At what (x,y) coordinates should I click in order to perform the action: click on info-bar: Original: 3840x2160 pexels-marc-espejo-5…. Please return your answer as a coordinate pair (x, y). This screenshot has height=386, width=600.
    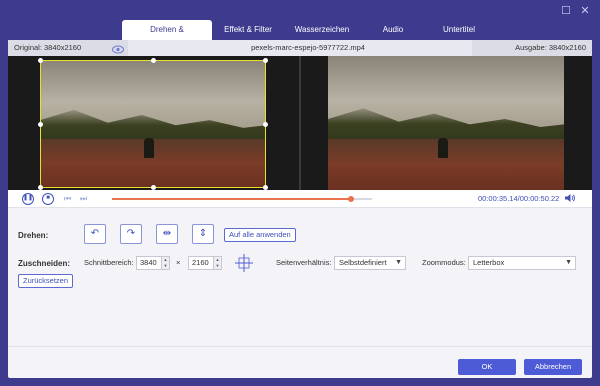
    Looking at the image, I should click on (300, 48).